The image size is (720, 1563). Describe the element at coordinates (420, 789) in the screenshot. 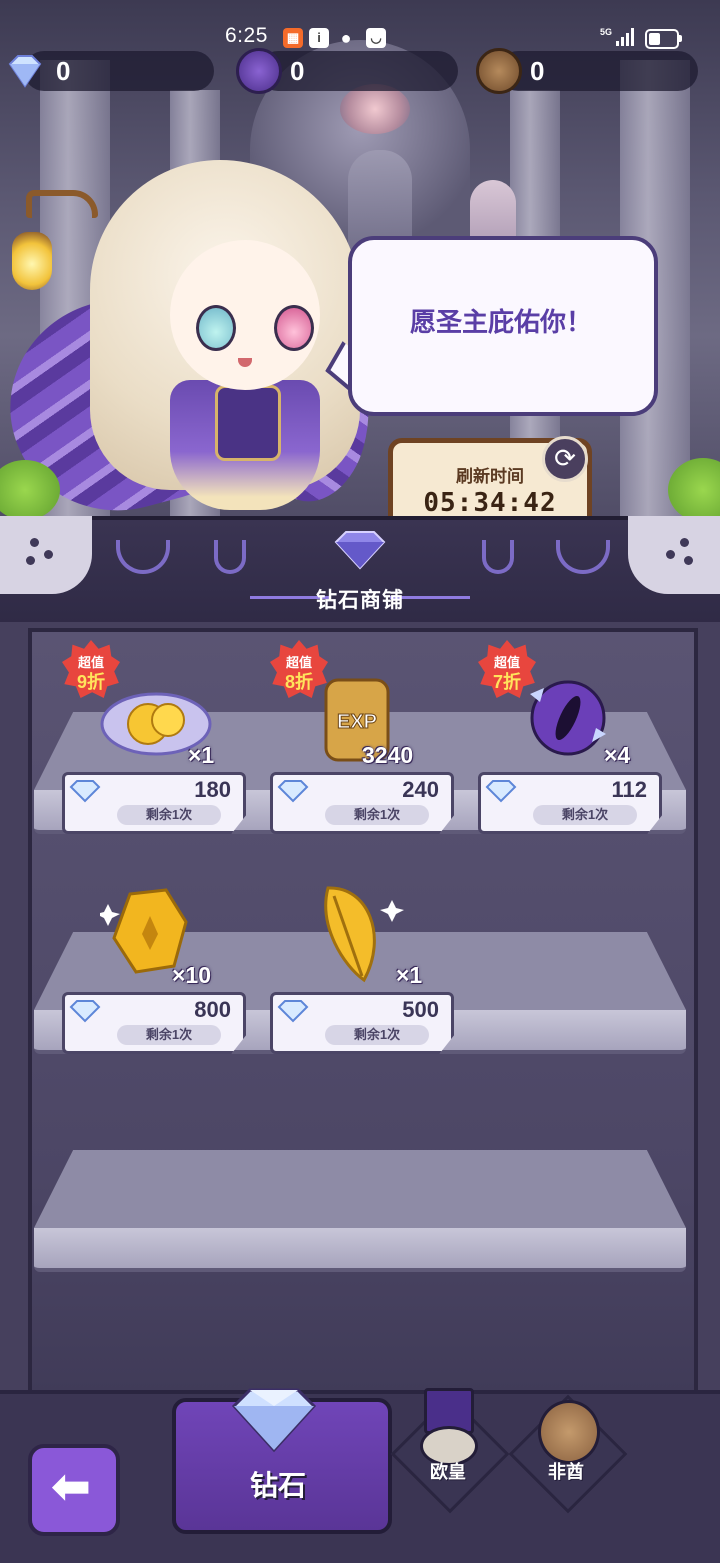

I see `price-value: 240` at that location.